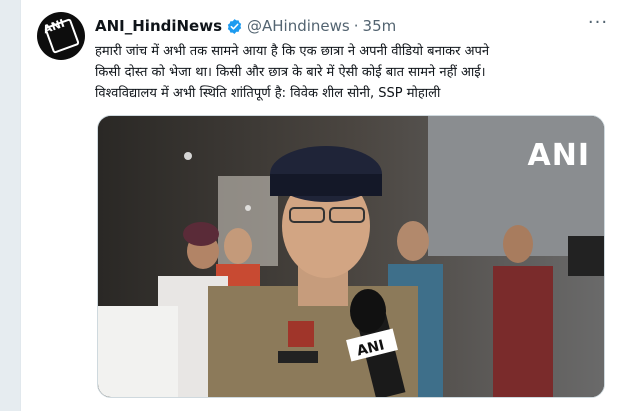 Image resolution: width=622 pixels, height=411 pixels. Describe the element at coordinates (234, 26) in the screenshot. I see `verified-badge-icon` at that location.